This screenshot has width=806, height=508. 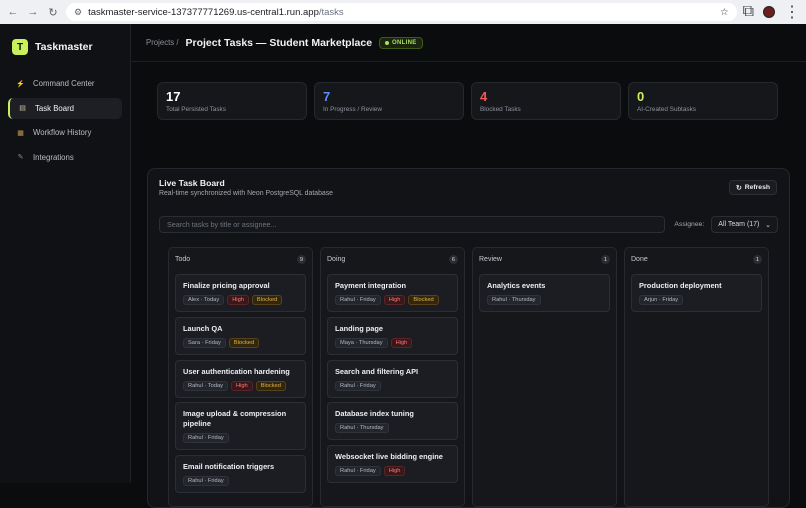 What do you see at coordinates (65, 132) in the screenshot?
I see `sidebar-item-workflow-history: ▦ Workflow History` at bounding box center [65, 132].